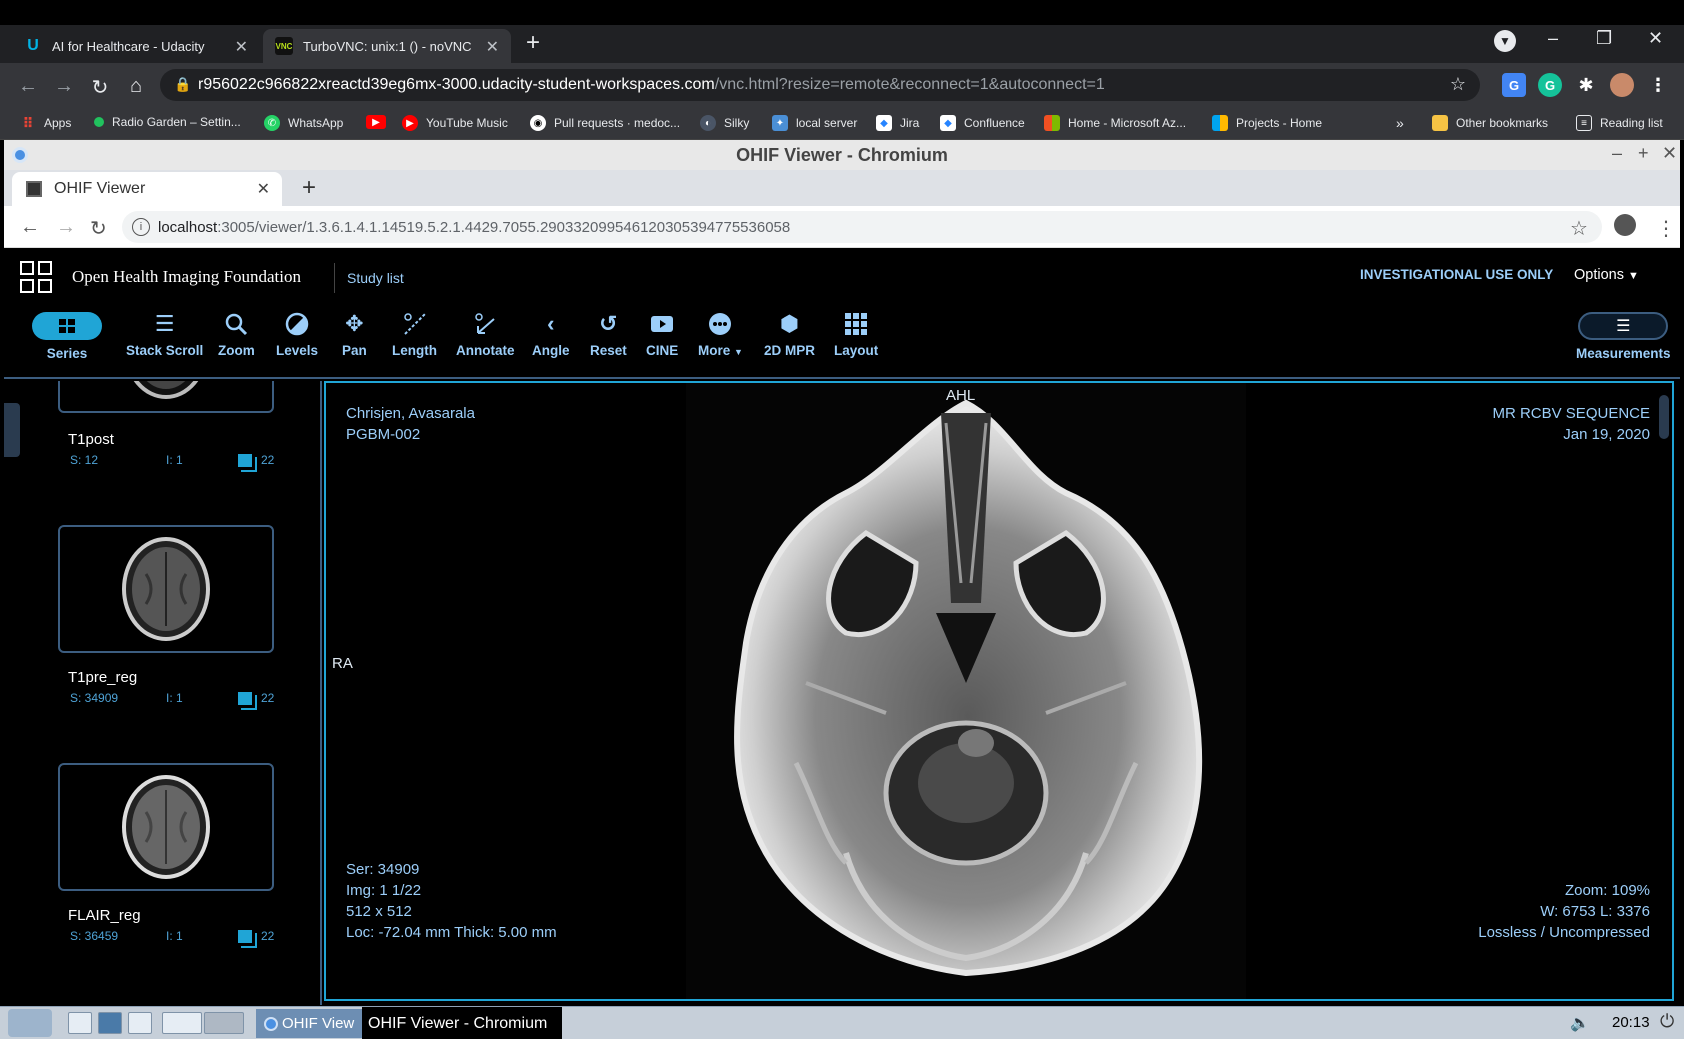 The image size is (1684, 1039). I want to click on inner-window-titlebar: OHIF Viewer - Chromium – + ✕, so click(842, 155).